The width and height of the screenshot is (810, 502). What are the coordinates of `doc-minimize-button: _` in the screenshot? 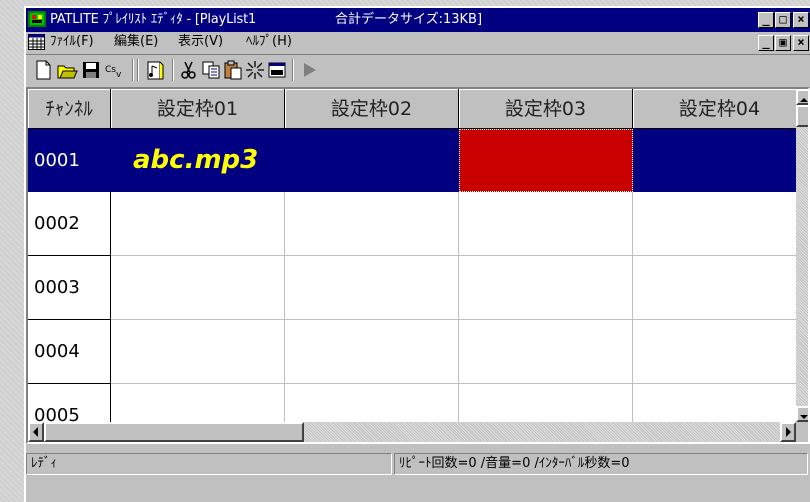 It's located at (766, 43).